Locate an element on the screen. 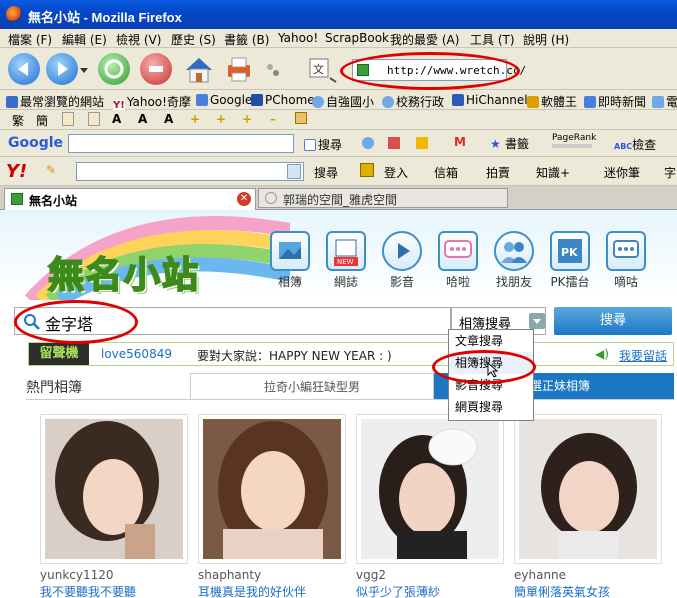 This screenshot has height=598, width=677. yahoo-search-button: 搜尋 is located at coordinates (326, 172).